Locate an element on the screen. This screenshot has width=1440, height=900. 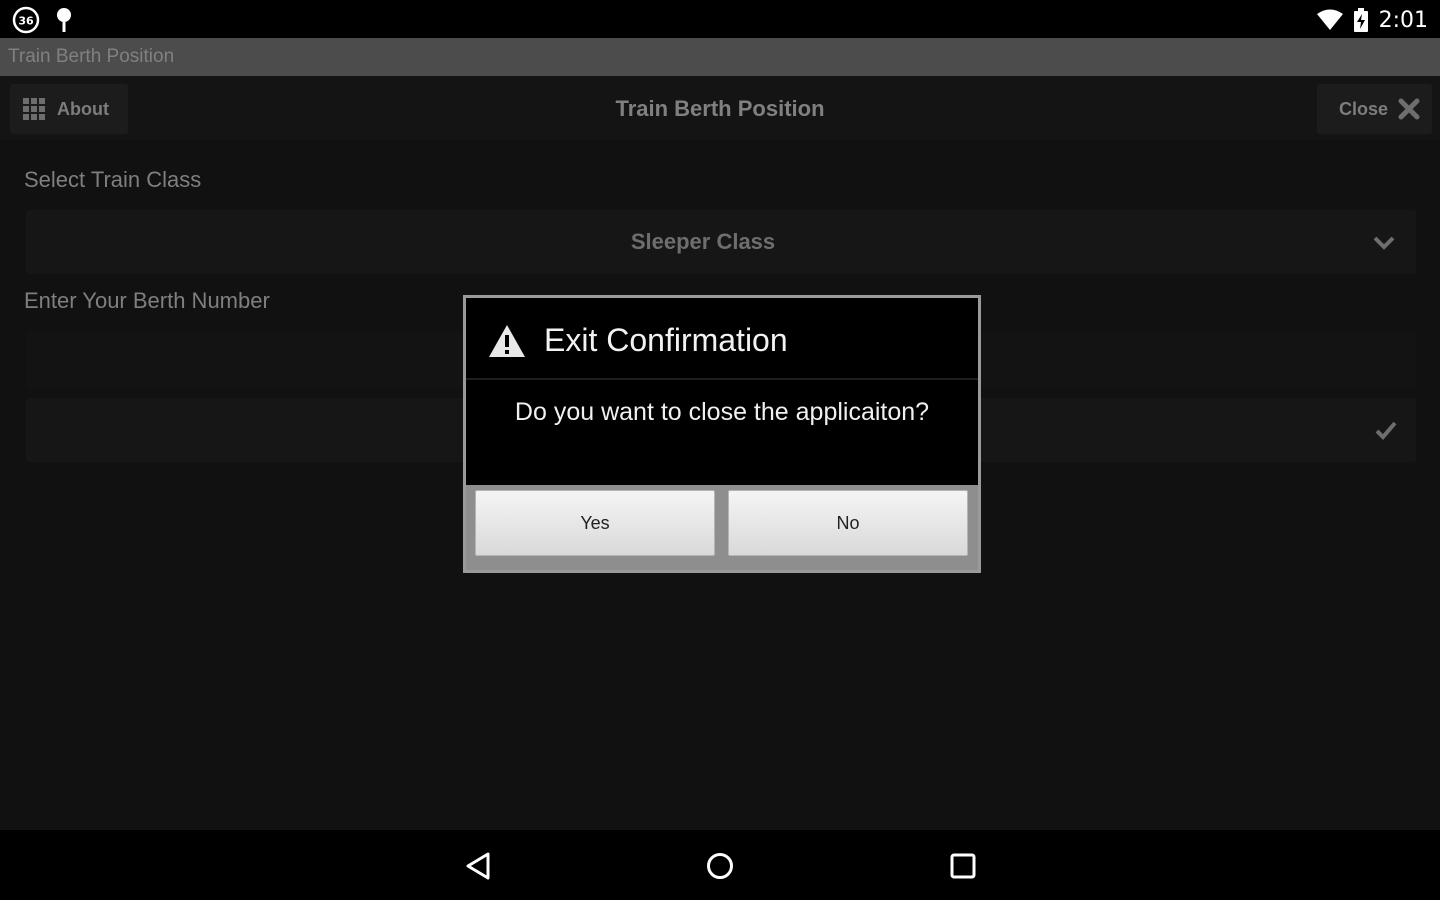
close-label: Close is located at coordinates (1363, 108).